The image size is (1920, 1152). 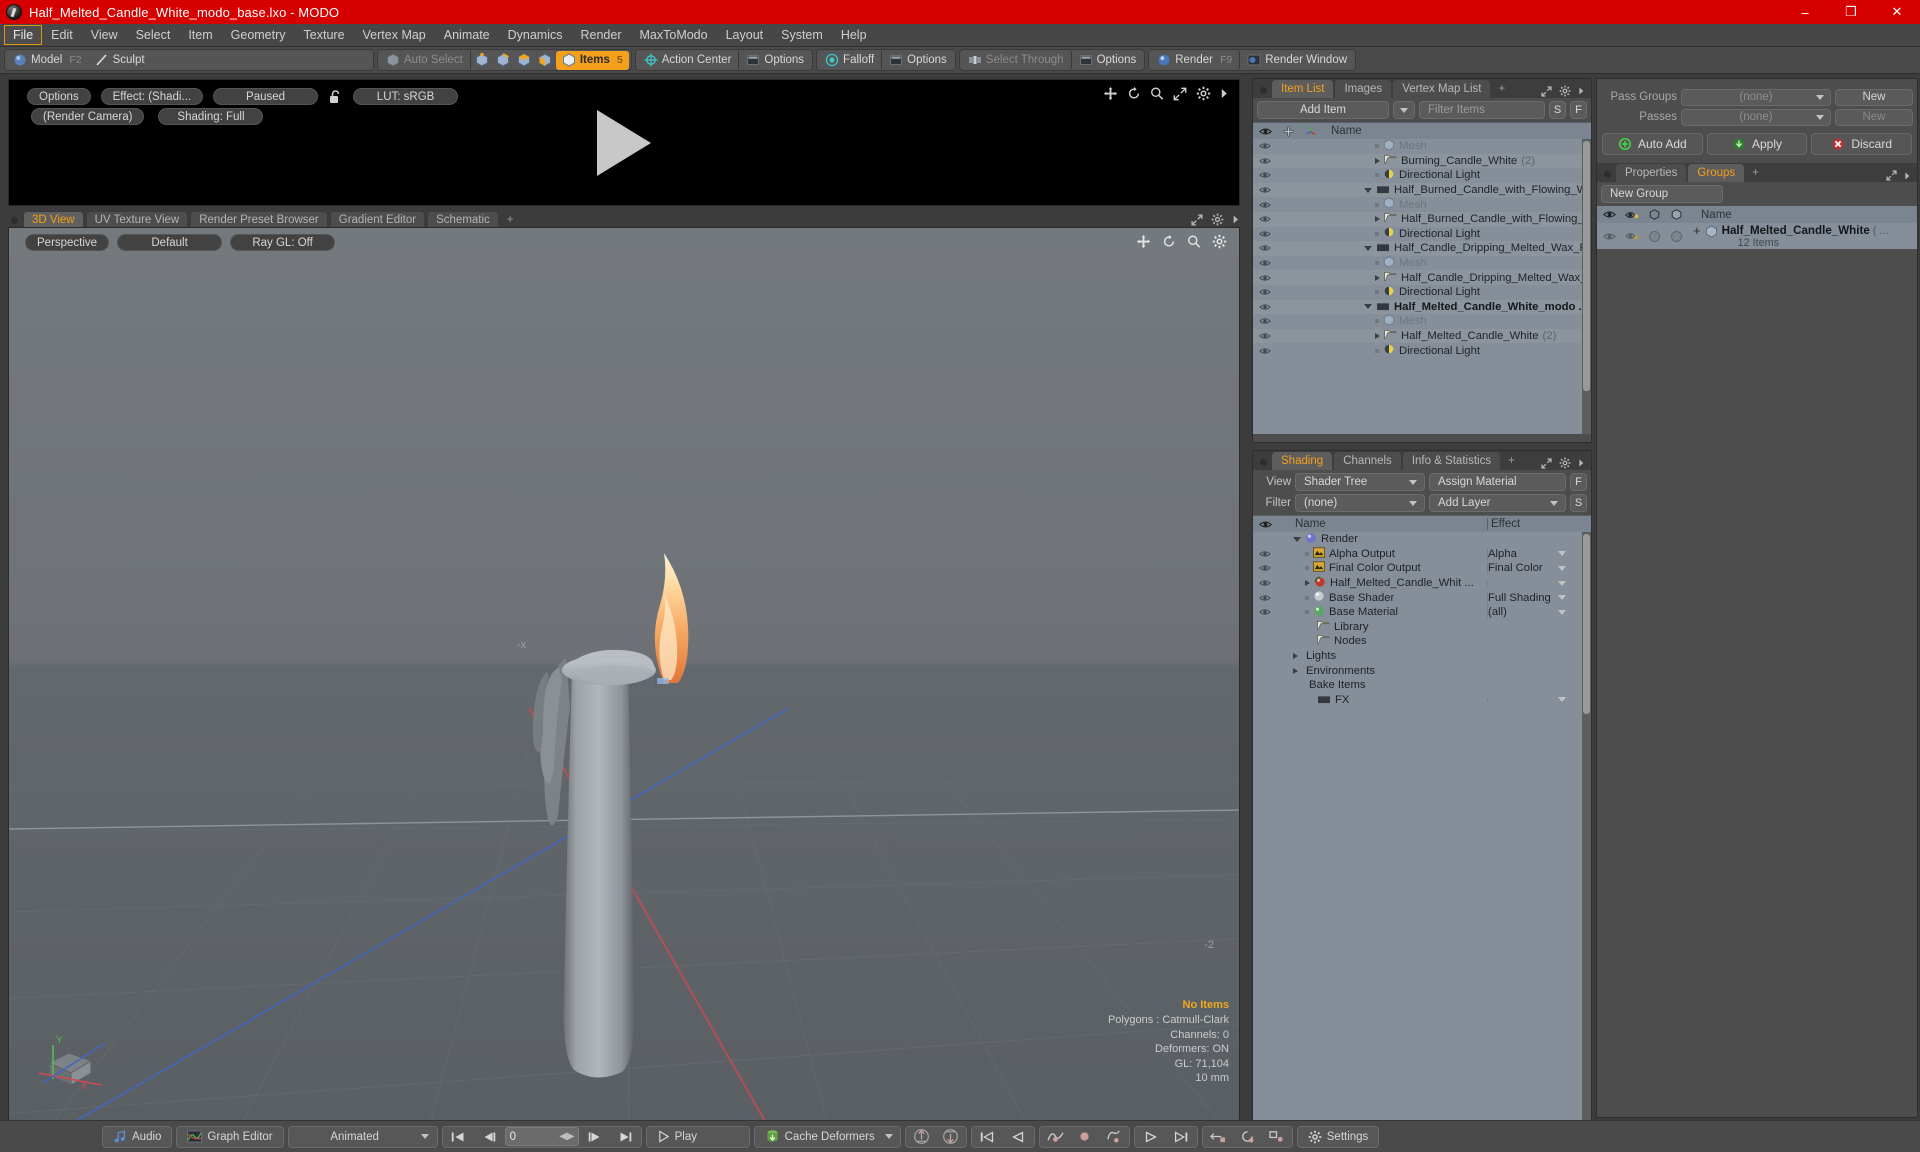 I want to click on menu-layout: Layout, so click(x=745, y=35).